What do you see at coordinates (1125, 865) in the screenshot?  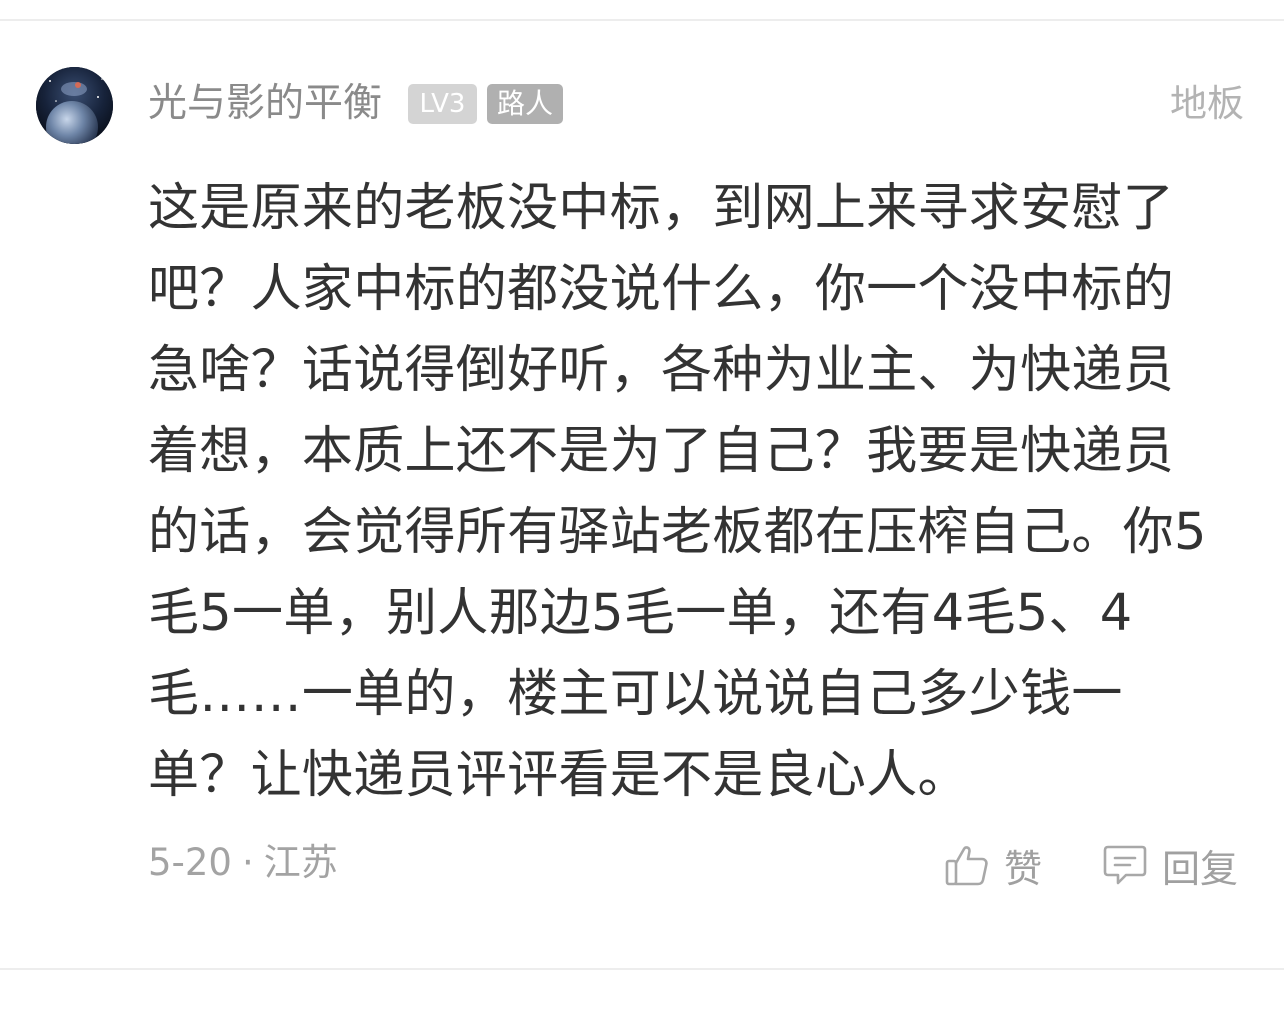 I see `comment-bubble-icon` at bounding box center [1125, 865].